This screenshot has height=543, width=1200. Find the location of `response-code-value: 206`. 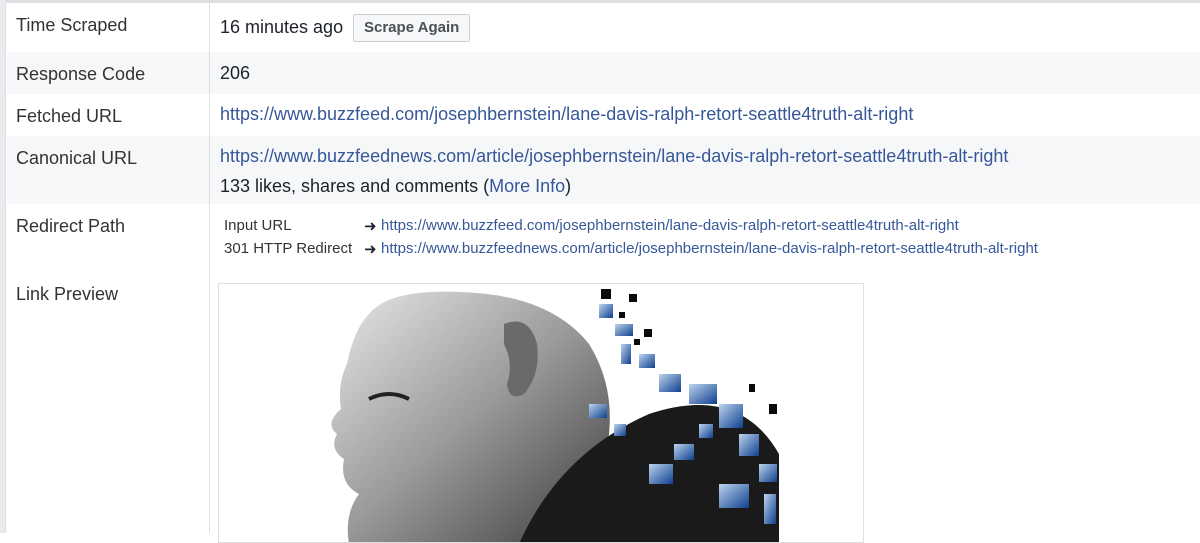

response-code-value: 206 is located at coordinates (235, 73).